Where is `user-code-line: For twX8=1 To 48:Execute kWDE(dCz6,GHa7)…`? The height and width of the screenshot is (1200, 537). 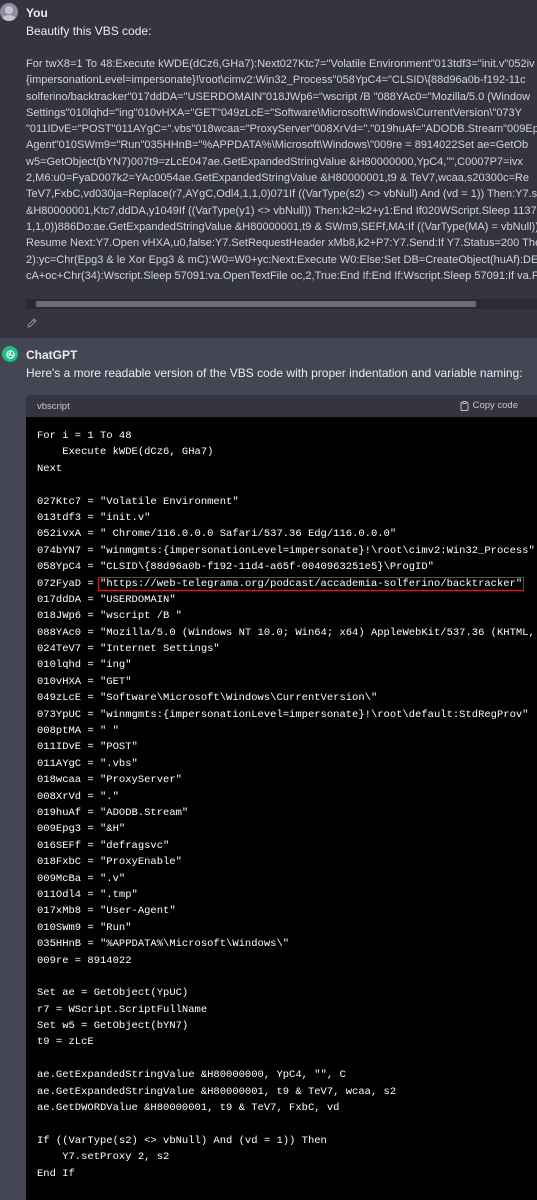 user-code-line: For twX8=1 To 48:Execute kWDE(dCz6,GHa7)… is located at coordinates (280, 64).